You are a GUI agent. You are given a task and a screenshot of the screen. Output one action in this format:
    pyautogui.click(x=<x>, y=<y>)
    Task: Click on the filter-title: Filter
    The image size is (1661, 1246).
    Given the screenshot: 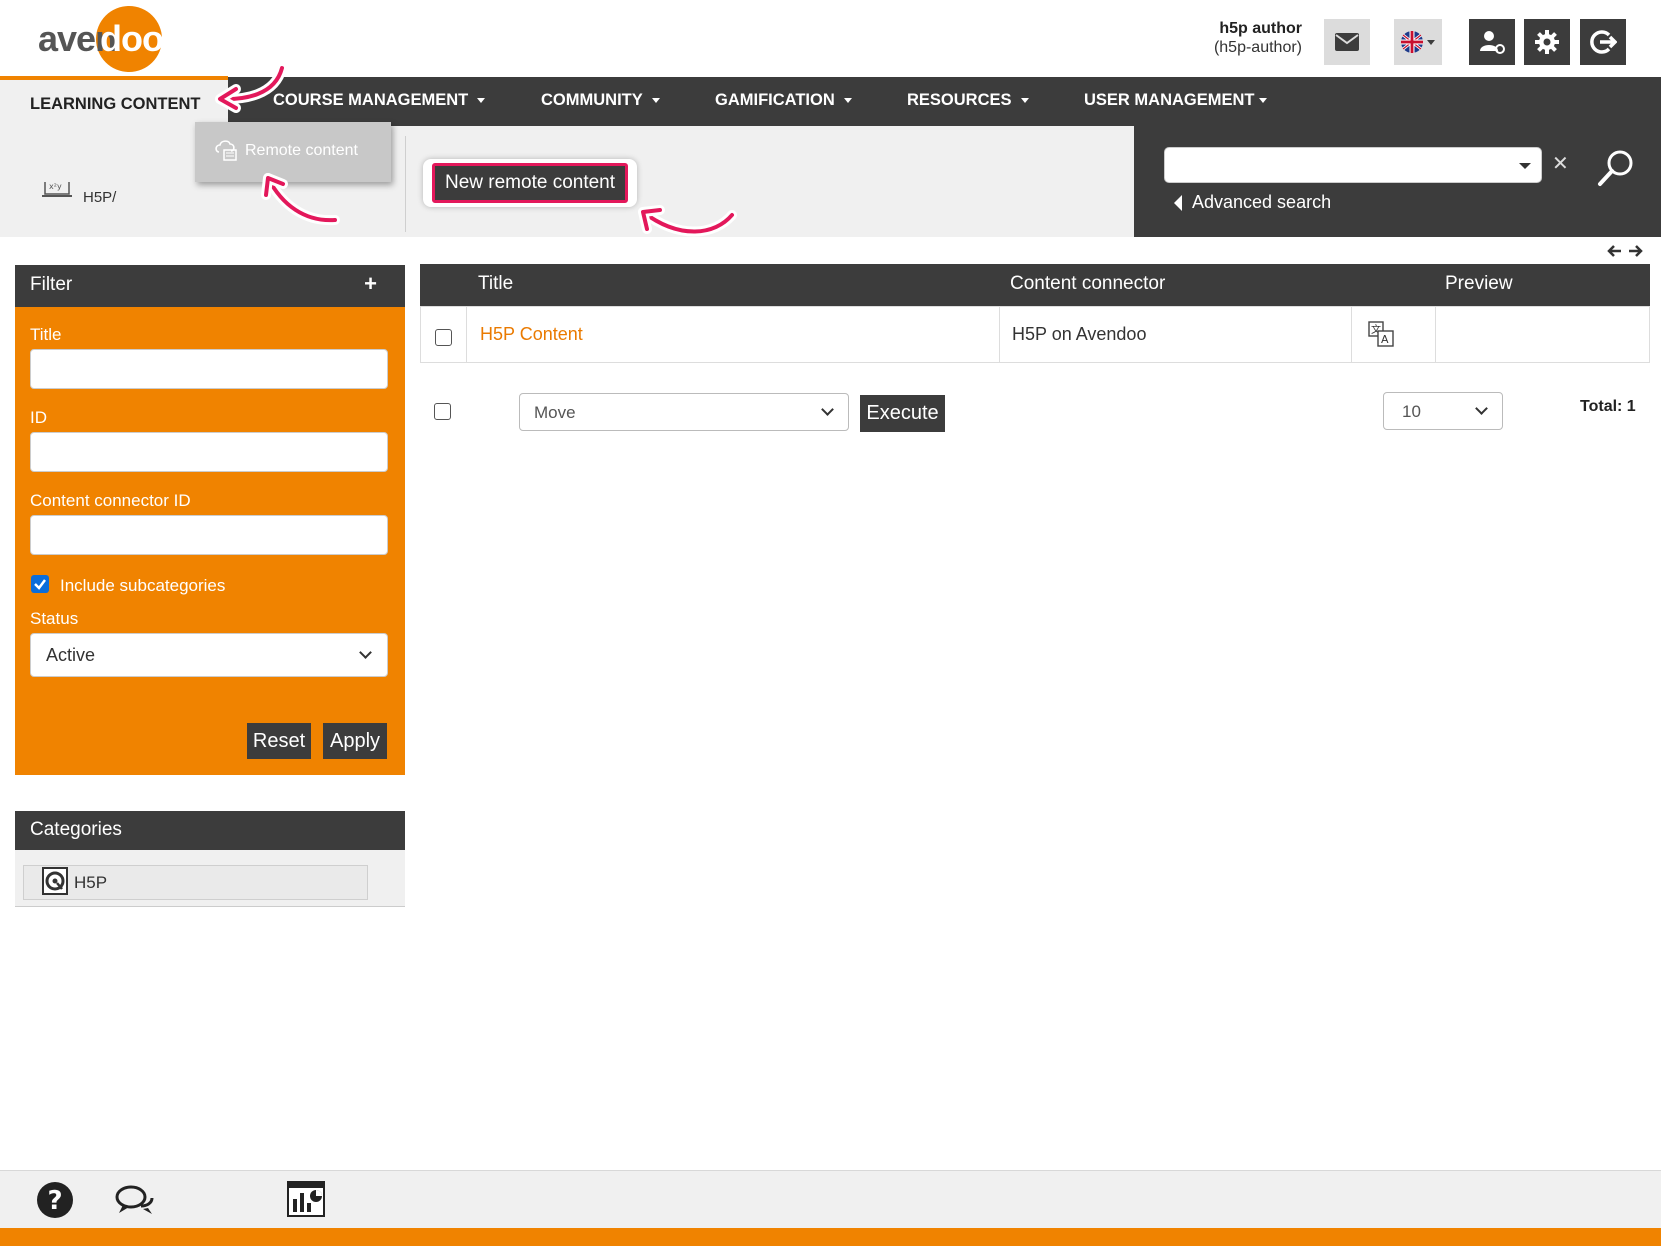 What is the action you would take?
    pyautogui.click(x=51, y=284)
    